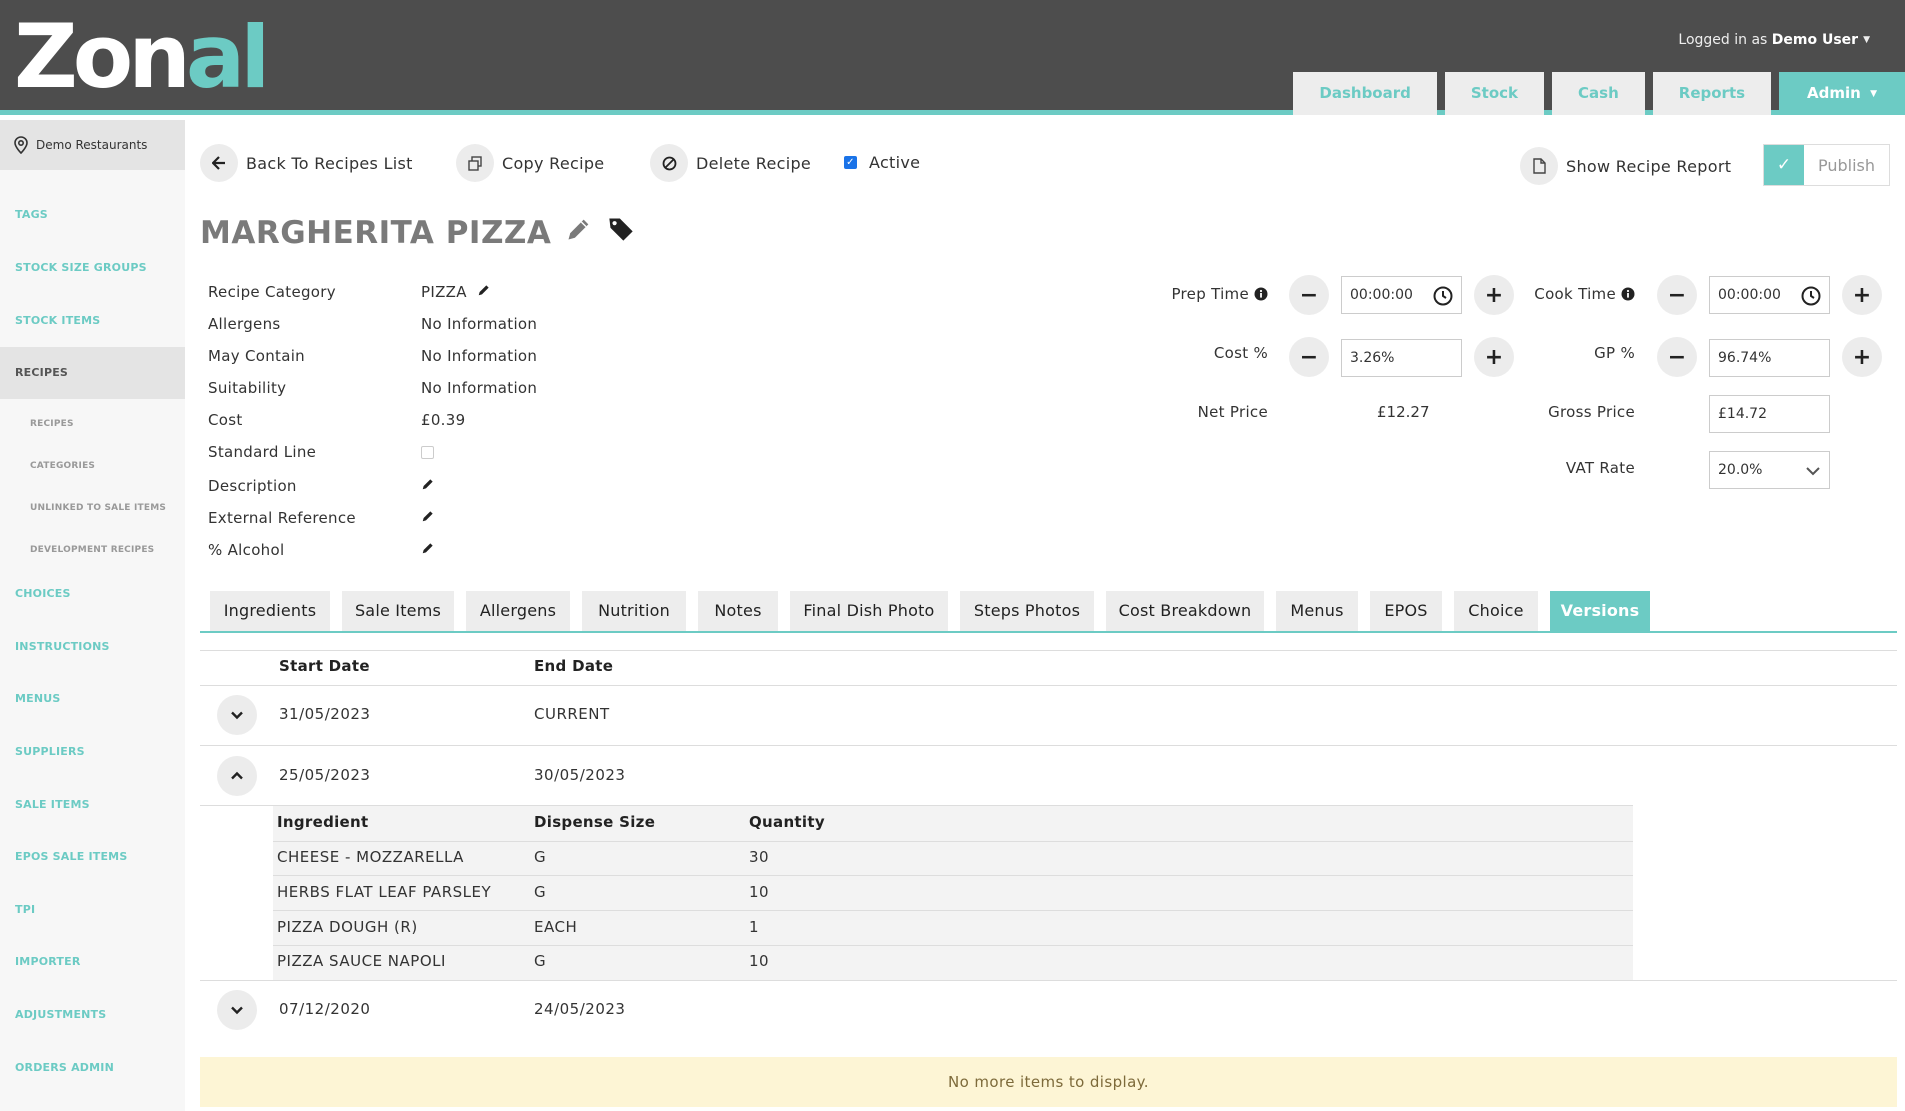 This screenshot has height=1111, width=1905. Describe the element at coordinates (64, 1067) in the screenshot. I see `sidebar-item-orders-admin: ORDERS ADMIN` at that location.